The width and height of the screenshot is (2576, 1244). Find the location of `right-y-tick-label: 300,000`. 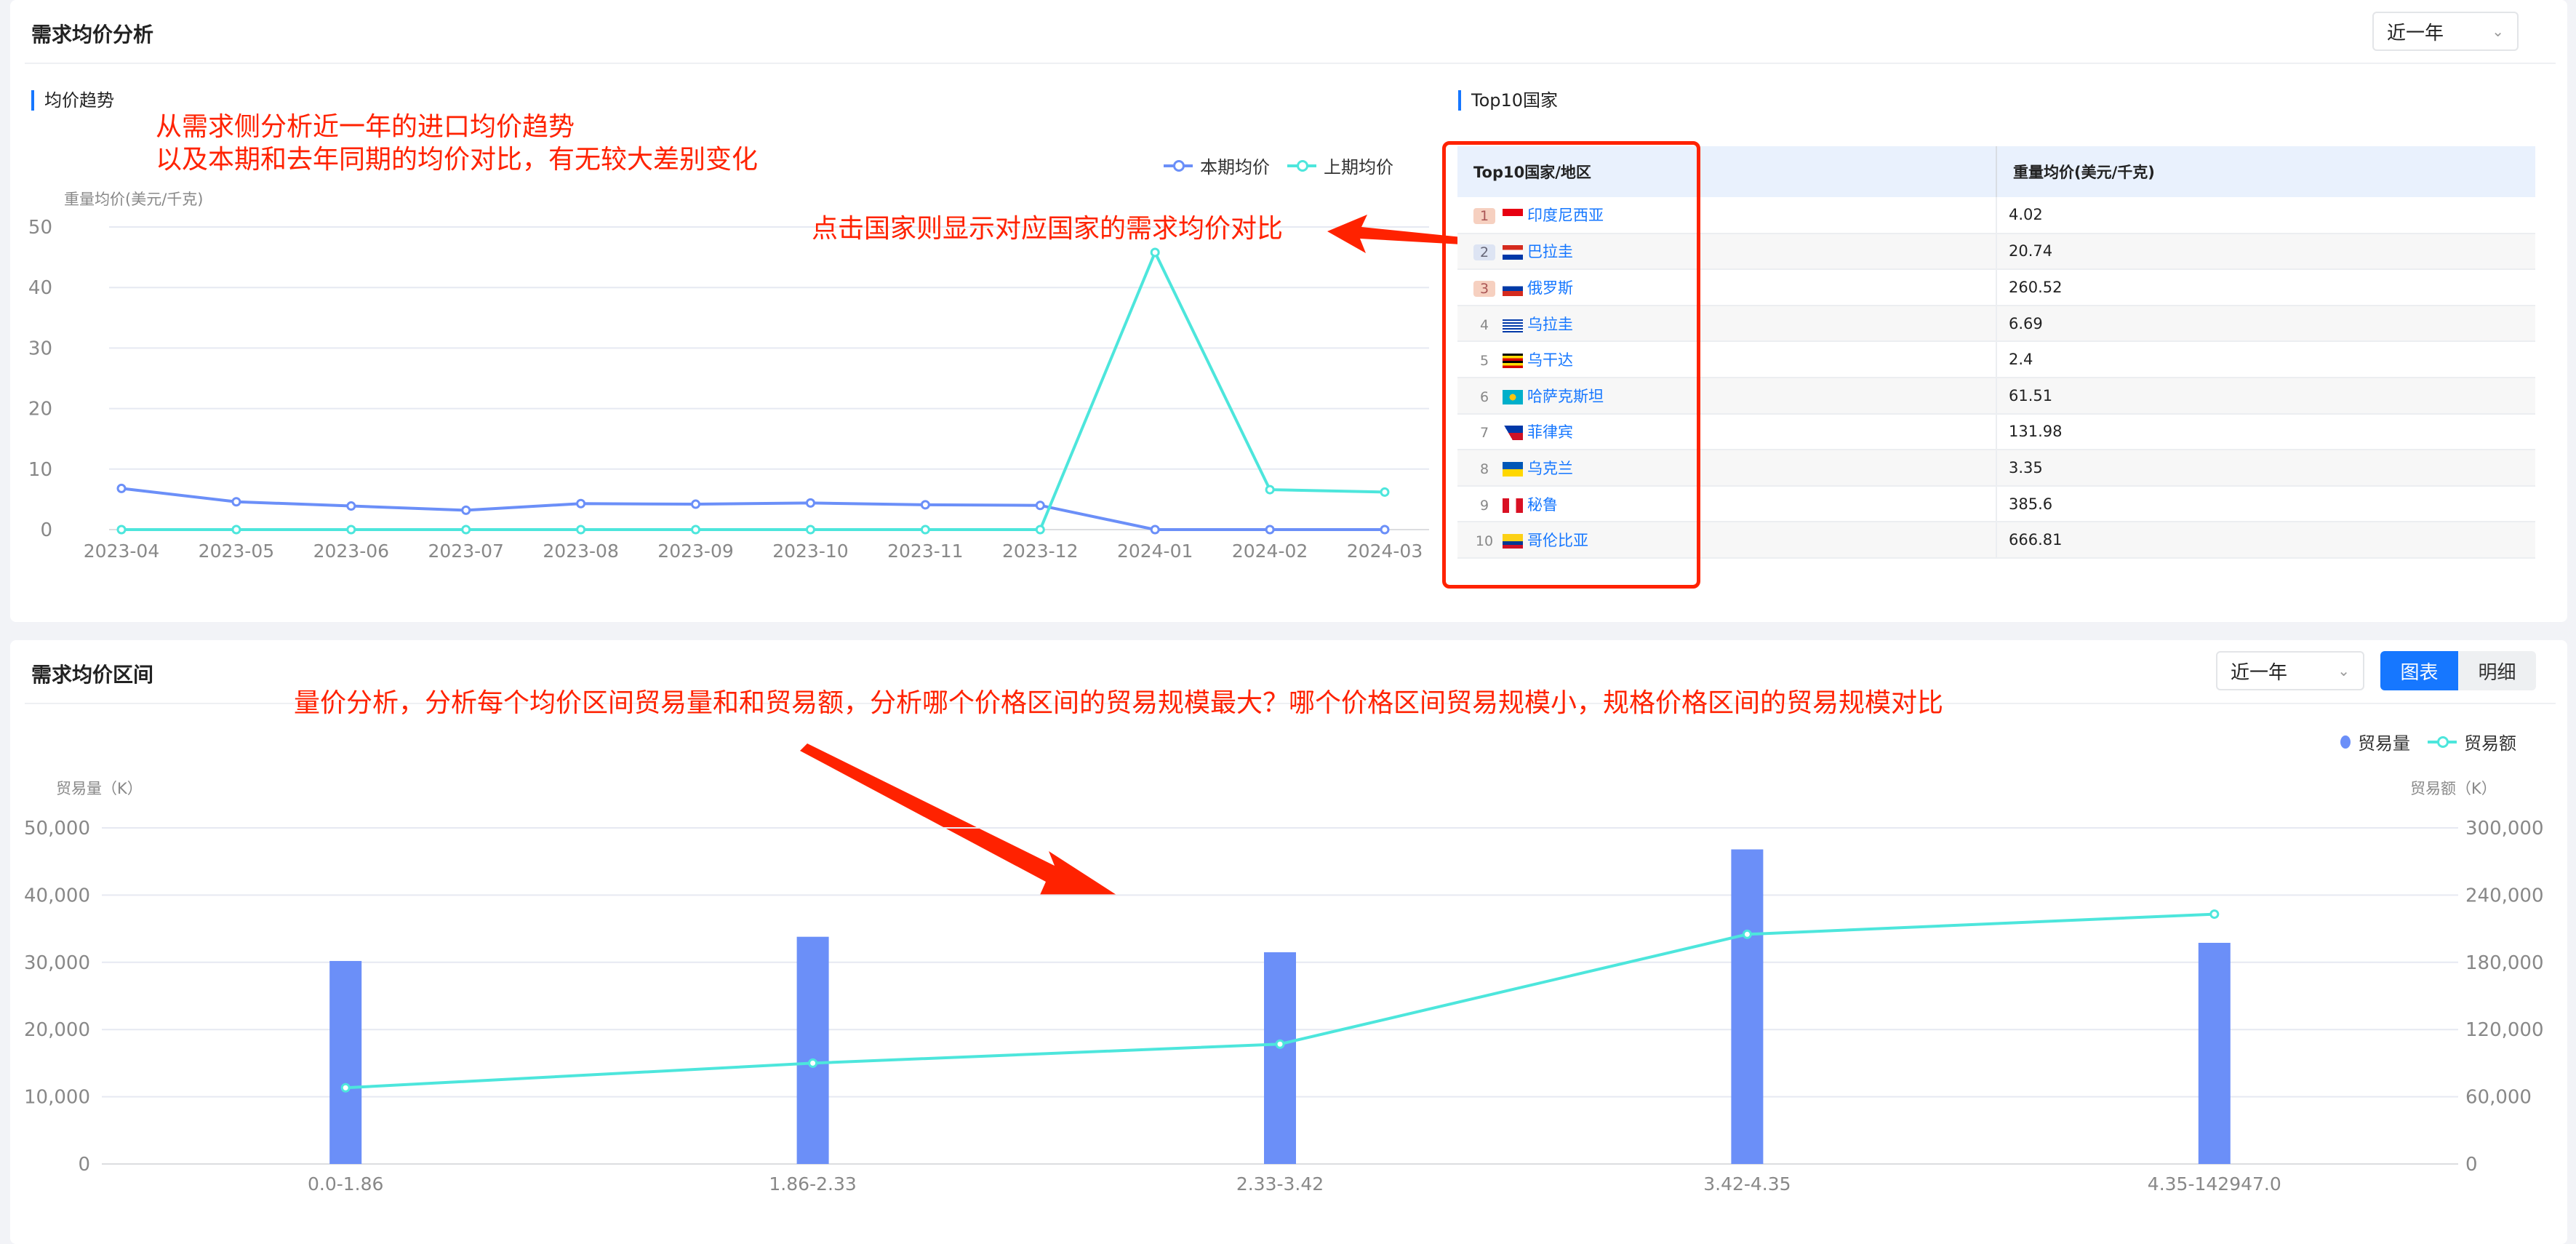

right-y-tick-label: 300,000 is located at coordinates (2504, 829).